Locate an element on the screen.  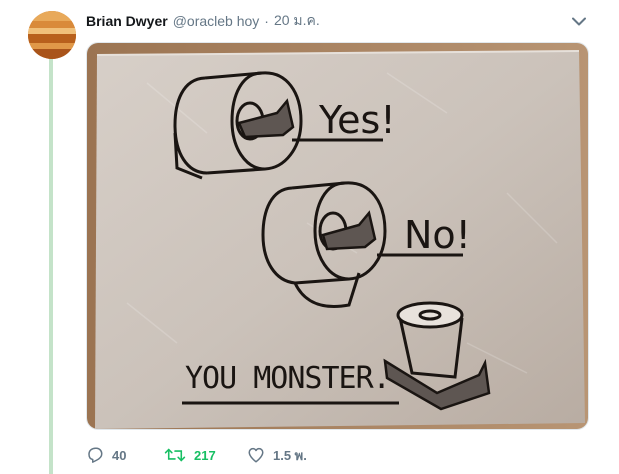
reply-count: 40 is located at coordinates (119, 455).